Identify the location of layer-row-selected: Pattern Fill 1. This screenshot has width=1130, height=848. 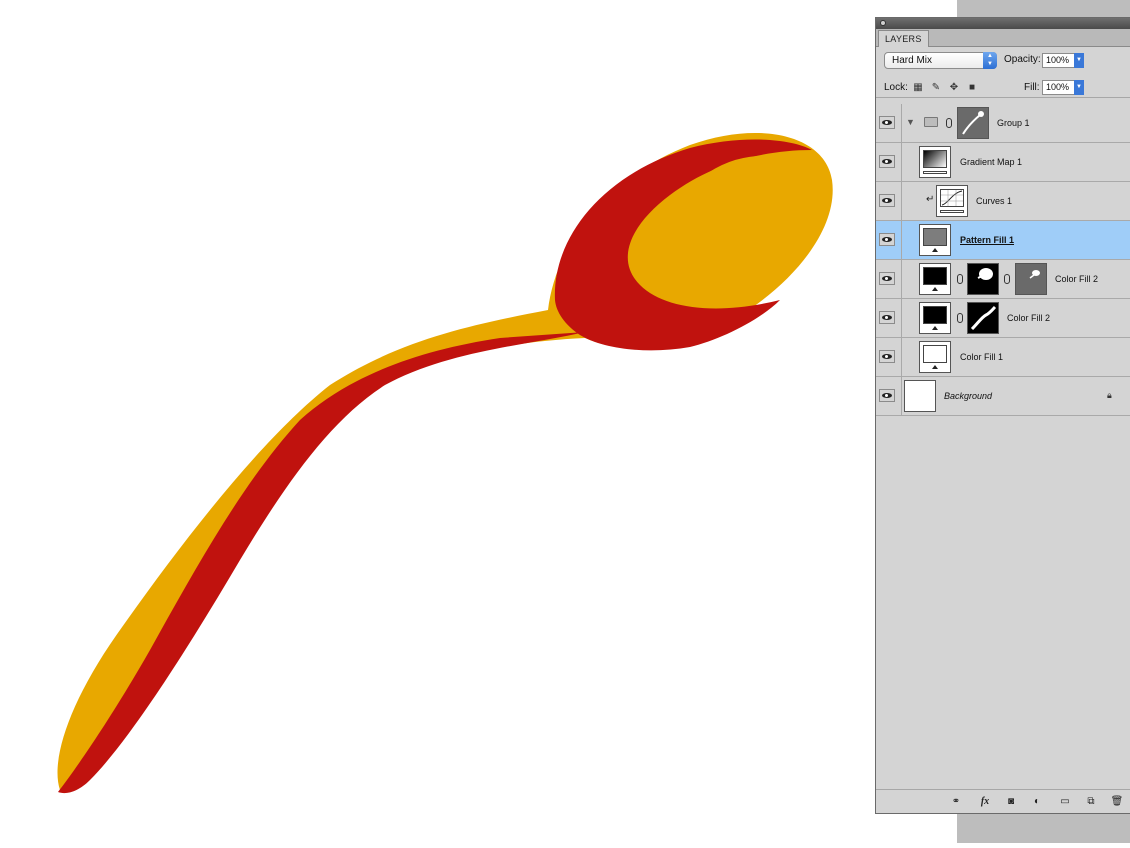
(1003, 240).